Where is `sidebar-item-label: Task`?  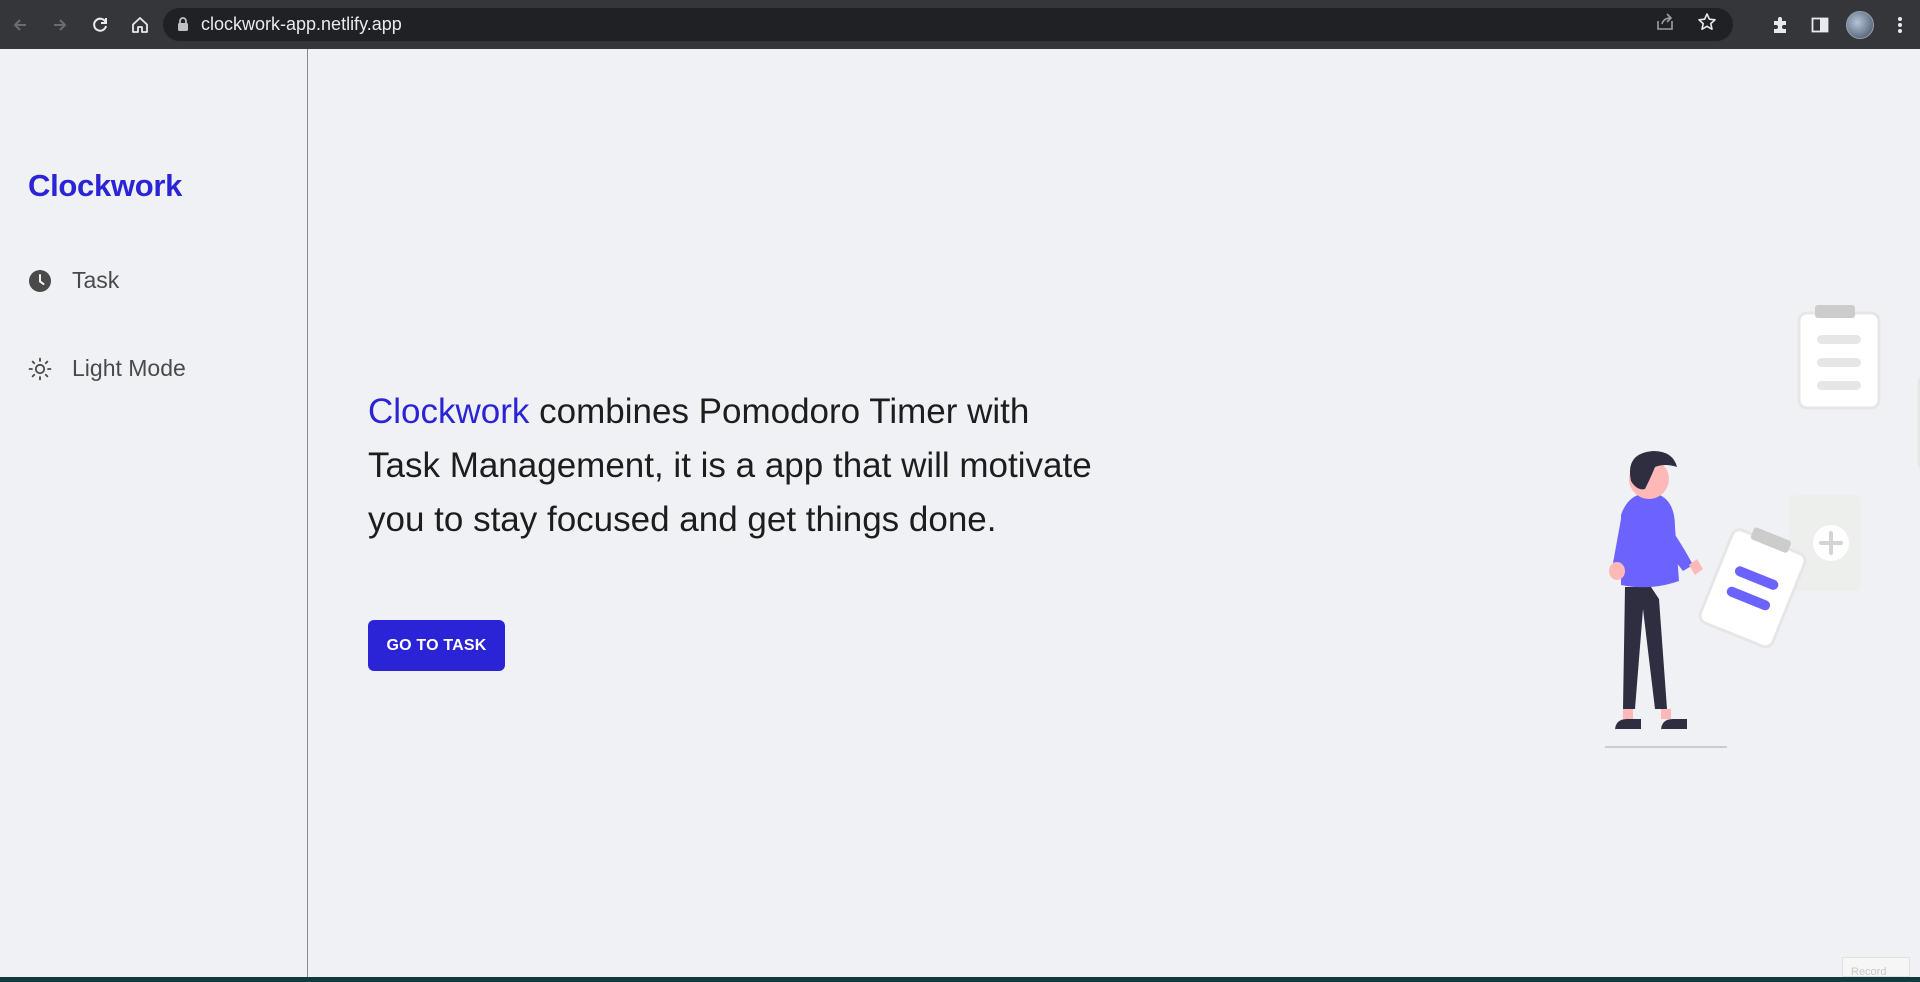 sidebar-item-label: Task is located at coordinates (96, 280).